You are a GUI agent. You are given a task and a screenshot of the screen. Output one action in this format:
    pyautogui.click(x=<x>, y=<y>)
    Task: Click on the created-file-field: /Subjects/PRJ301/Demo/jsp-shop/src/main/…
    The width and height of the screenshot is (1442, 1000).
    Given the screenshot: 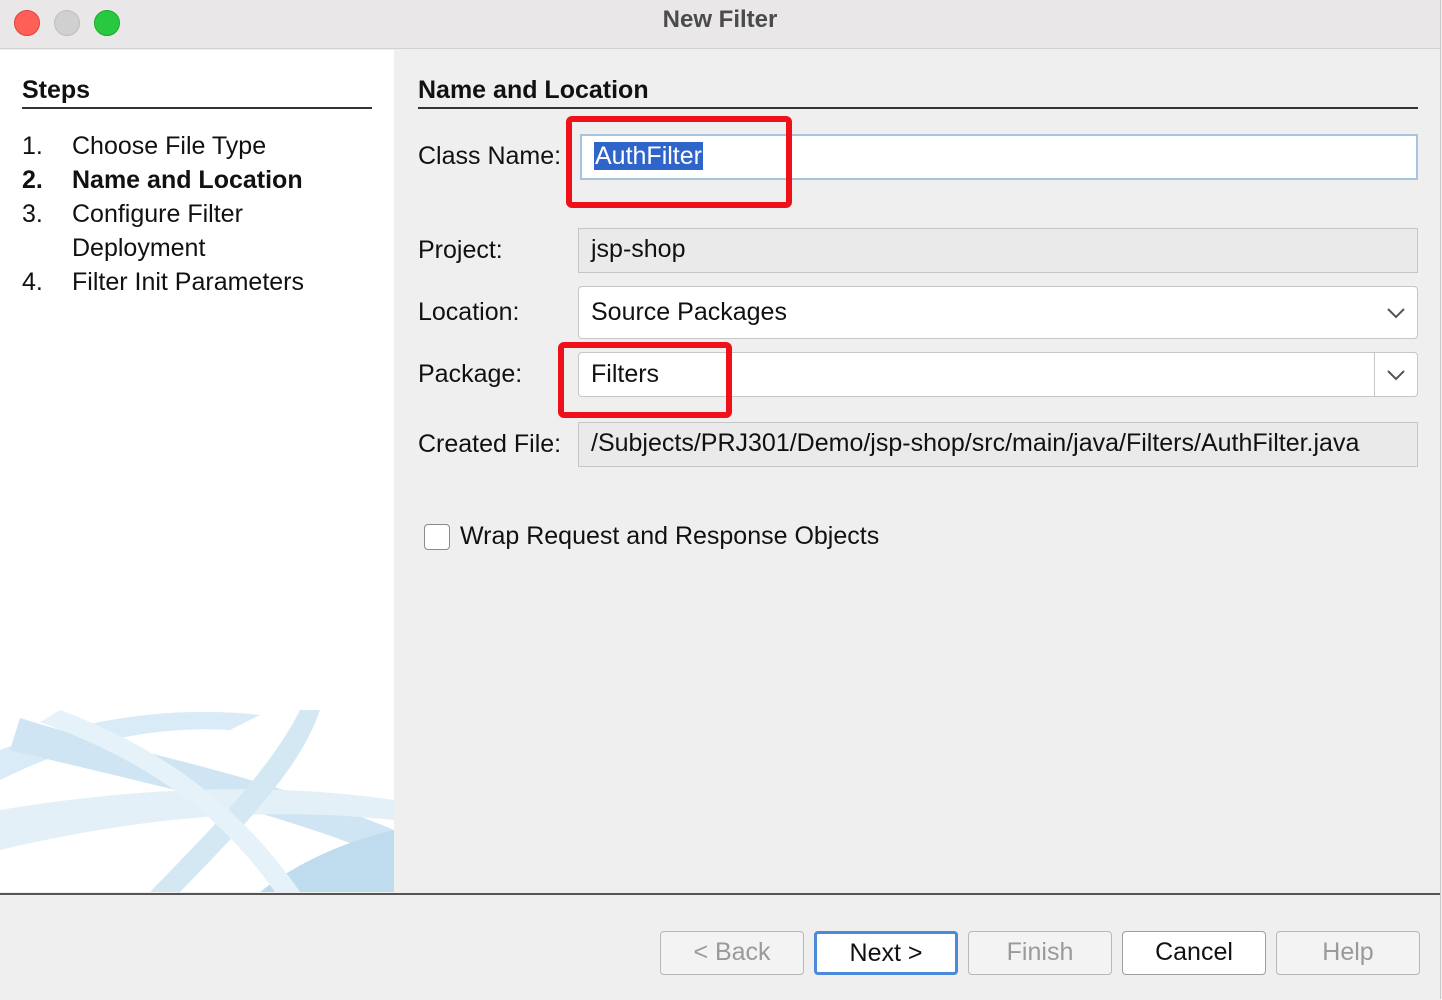 What is the action you would take?
    pyautogui.click(x=998, y=444)
    